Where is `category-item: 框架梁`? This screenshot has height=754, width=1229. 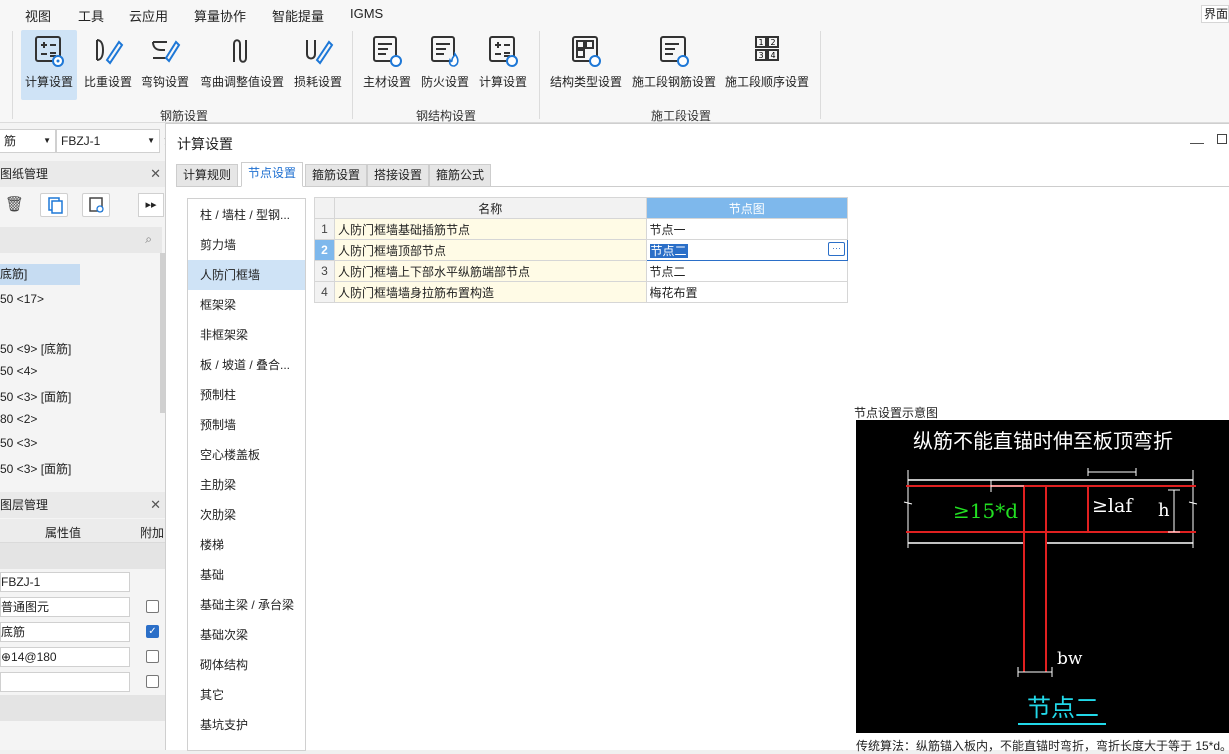 category-item: 框架梁 is located at coordinates (246, 305).